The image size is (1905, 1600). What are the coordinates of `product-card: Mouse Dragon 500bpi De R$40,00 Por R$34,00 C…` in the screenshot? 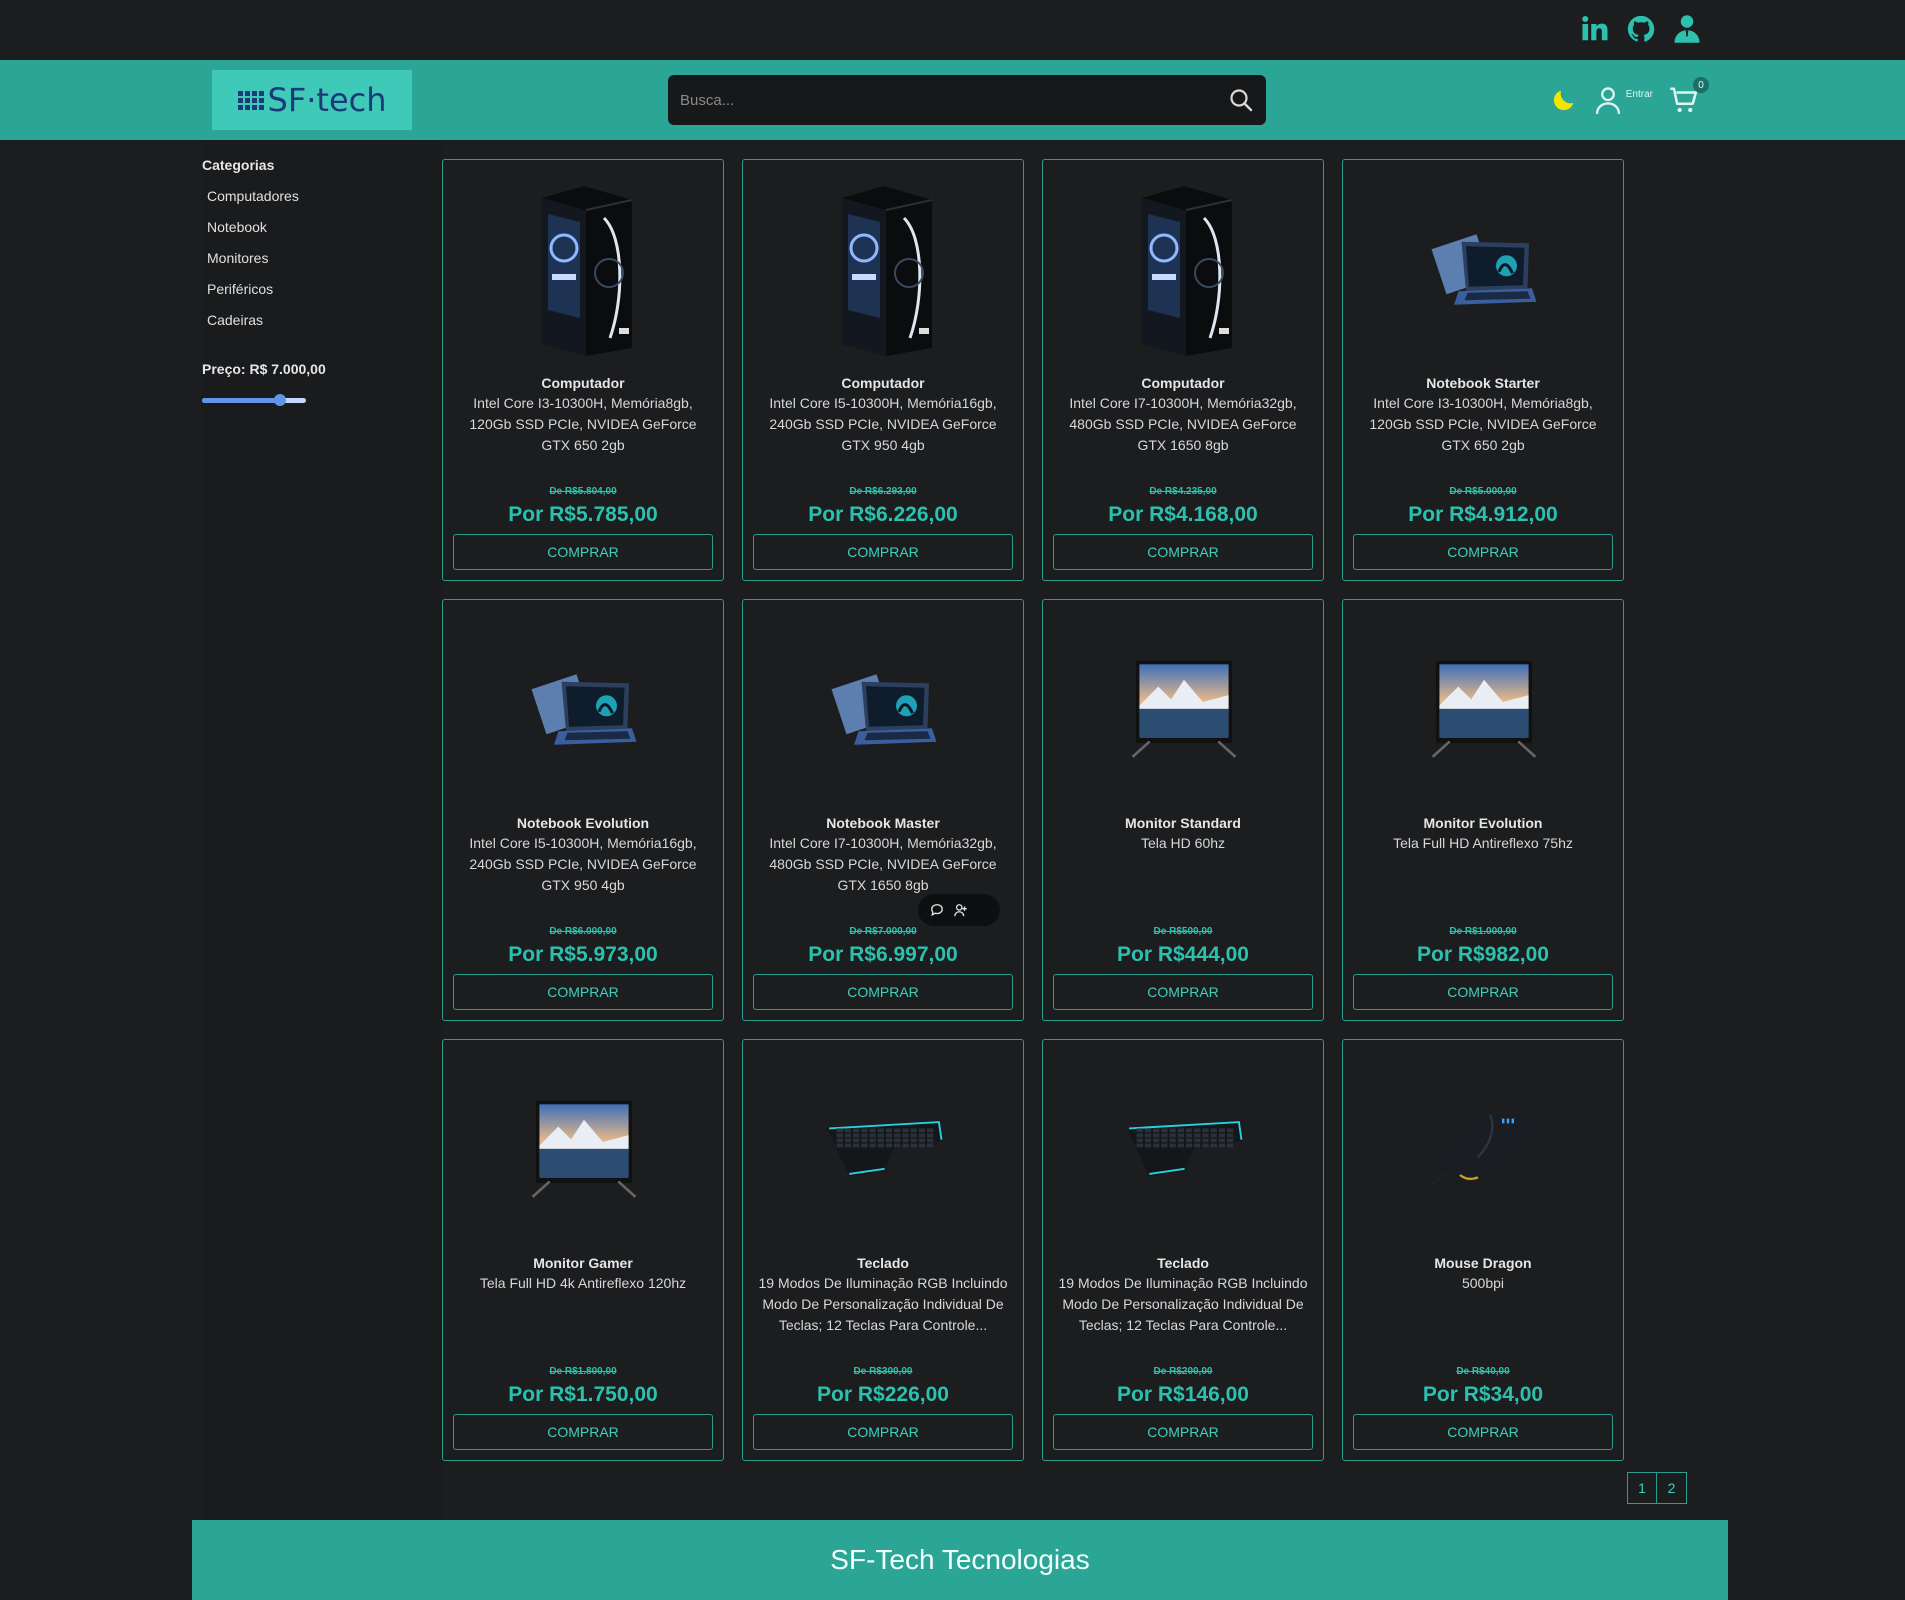 It's located at (1483, 1250).